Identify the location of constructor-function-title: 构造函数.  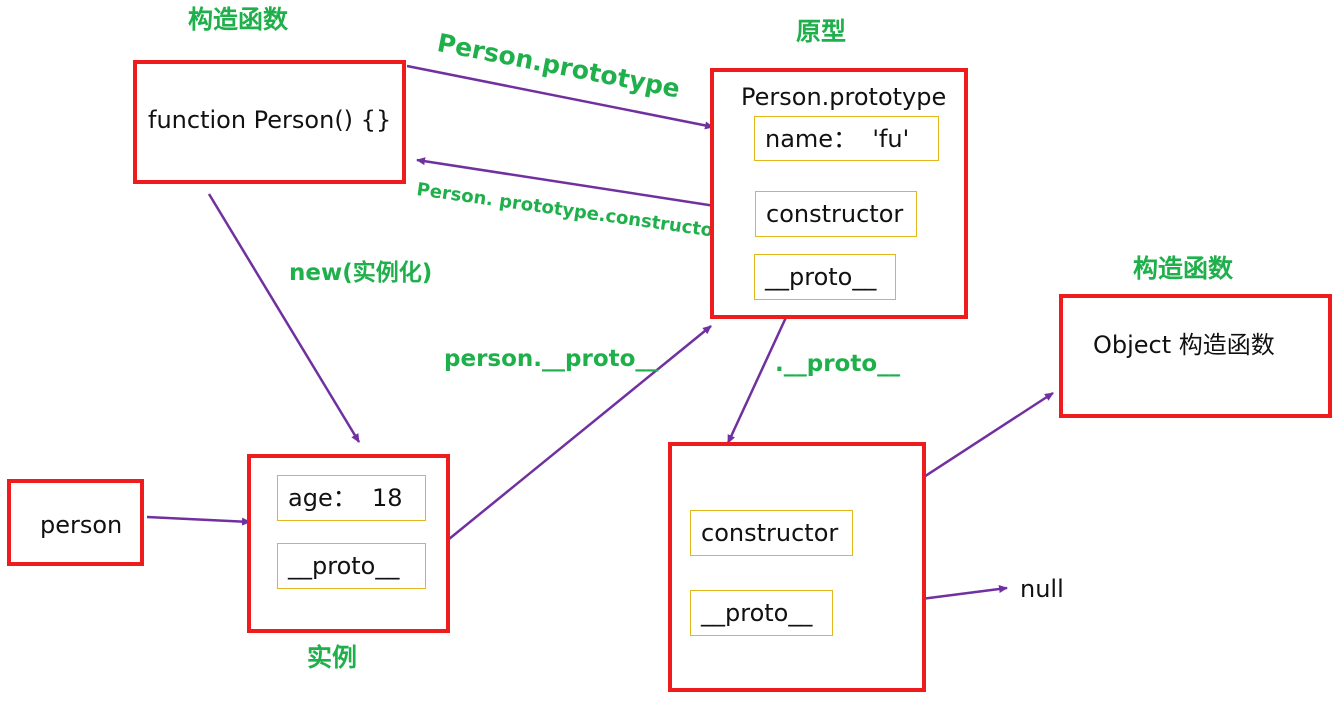
(238, 19).